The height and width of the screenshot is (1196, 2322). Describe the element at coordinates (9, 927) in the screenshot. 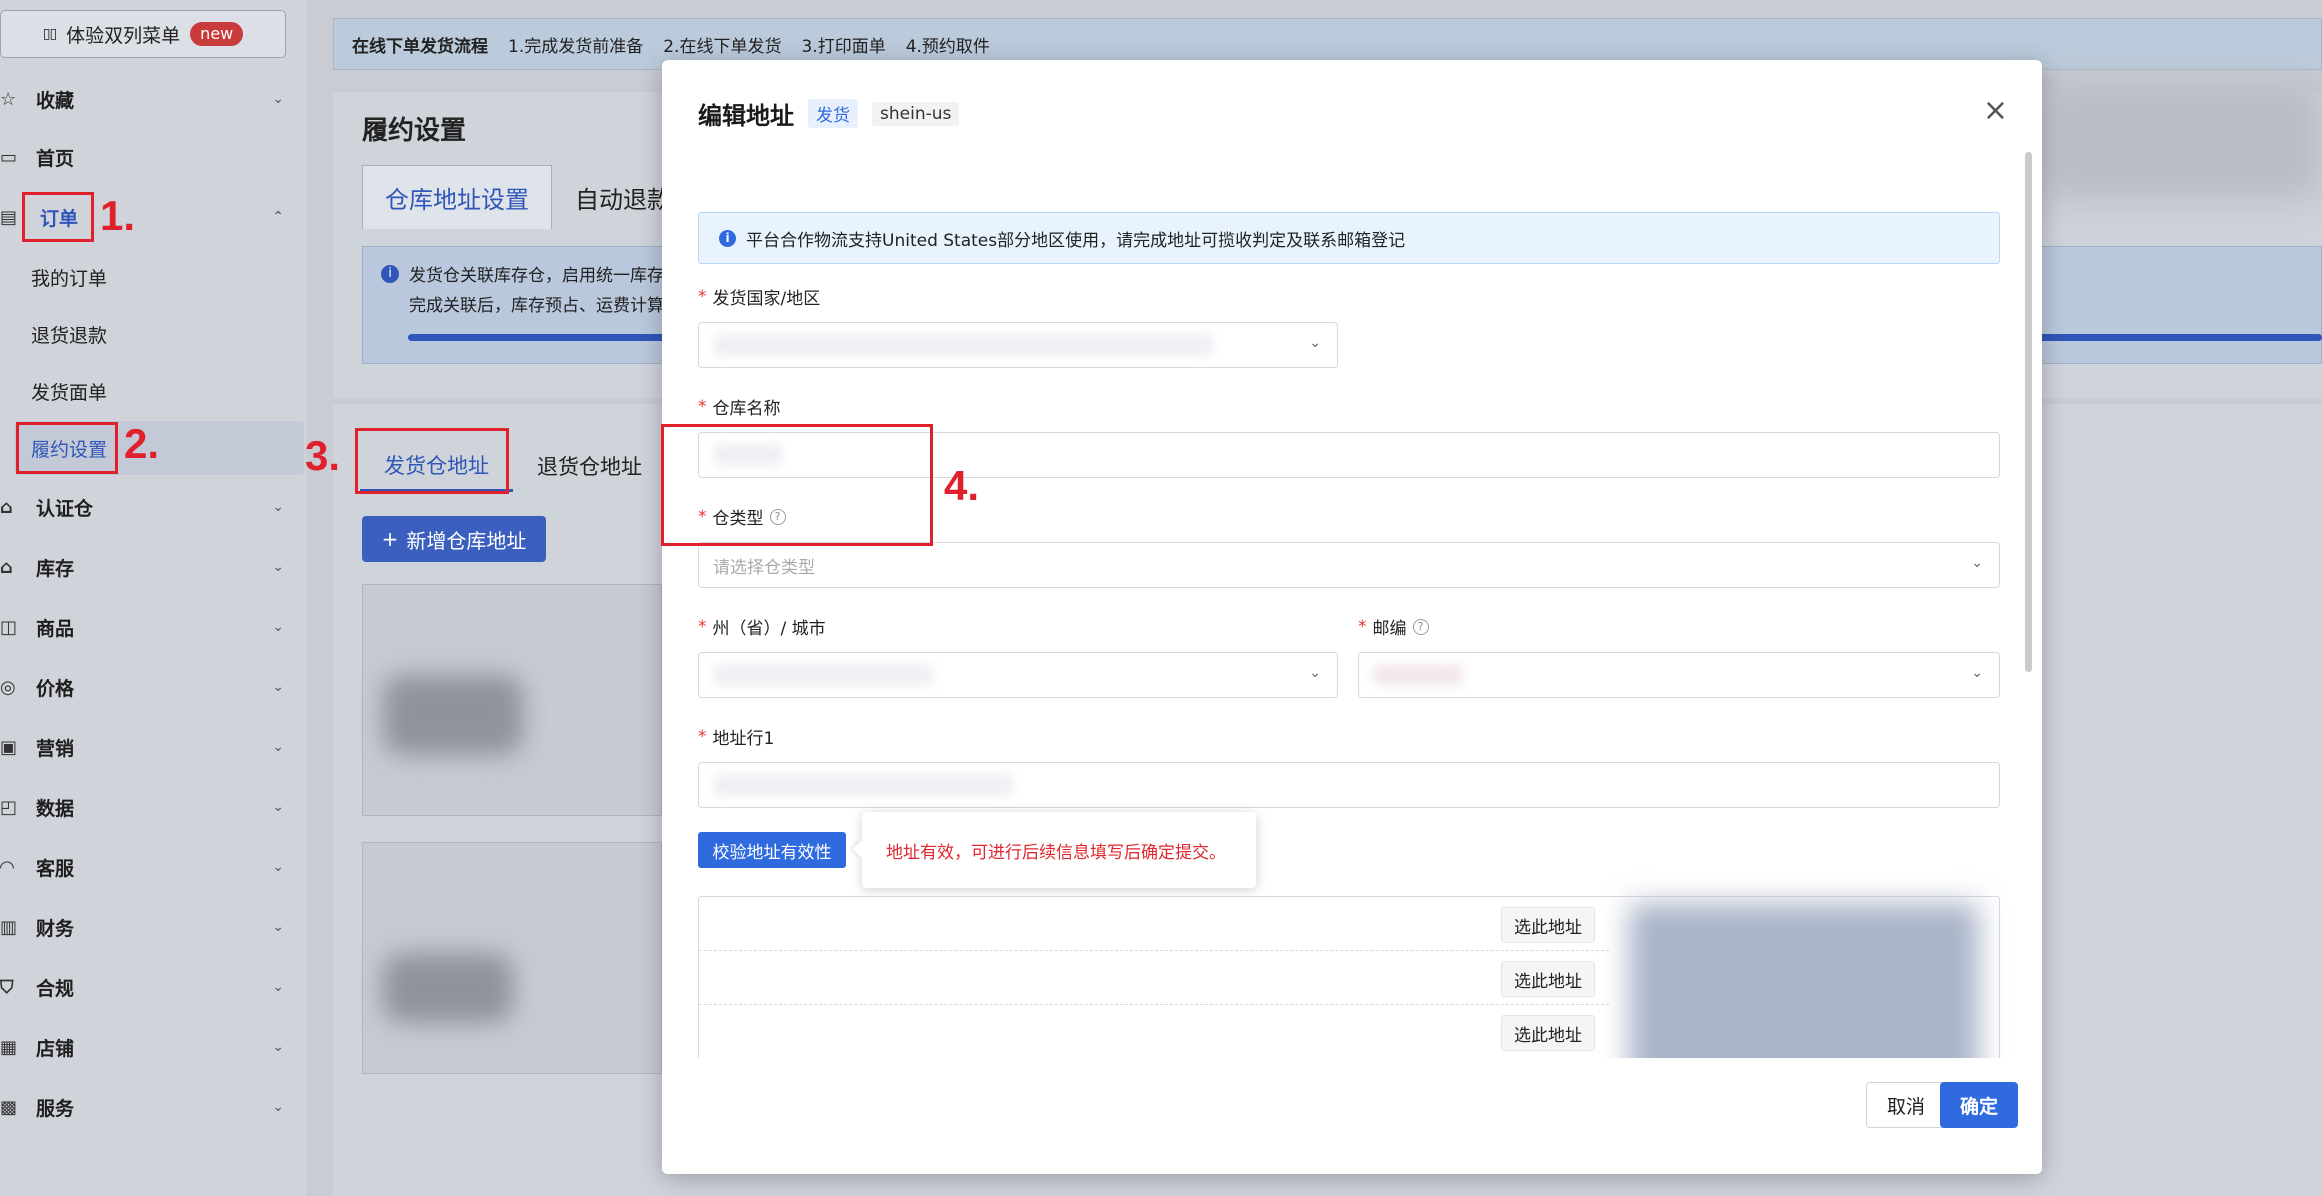

I see `wallet-icon: ▥` at that location.